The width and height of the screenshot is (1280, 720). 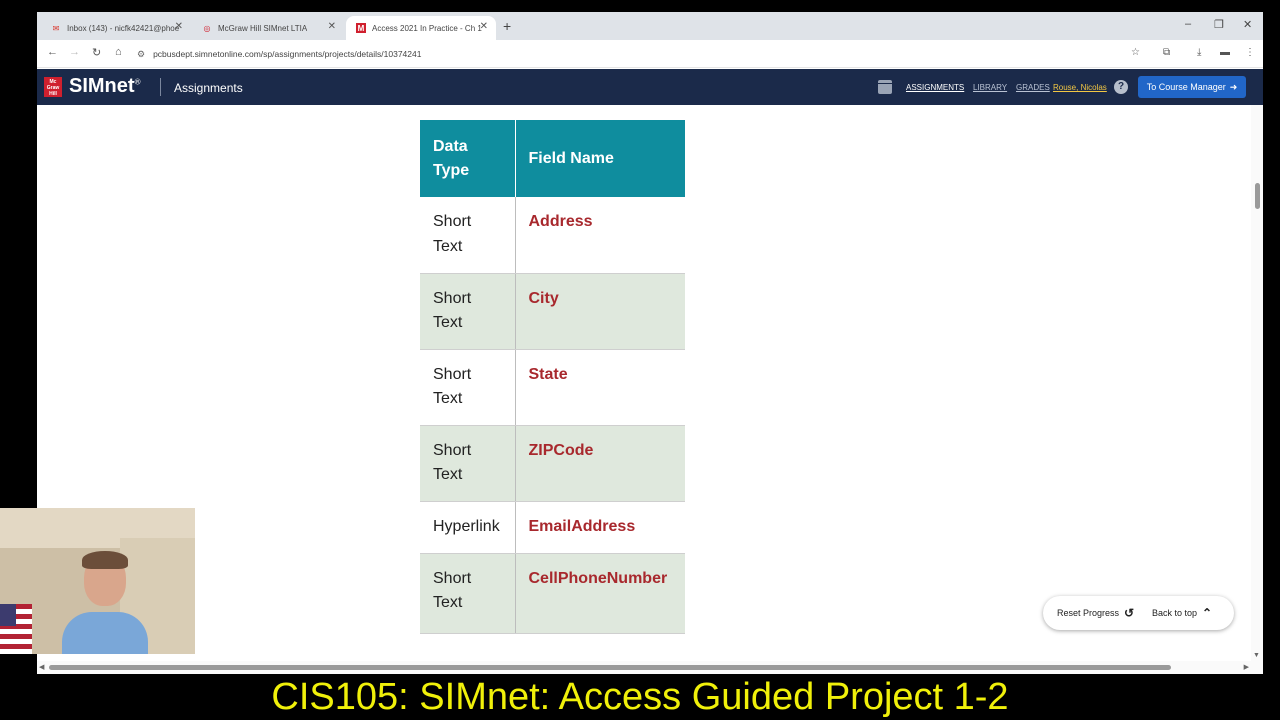 I want to click on tab-access-project: M Access 2021 In Practice - Ch 1 G ✕, so click(x=421, y=28).